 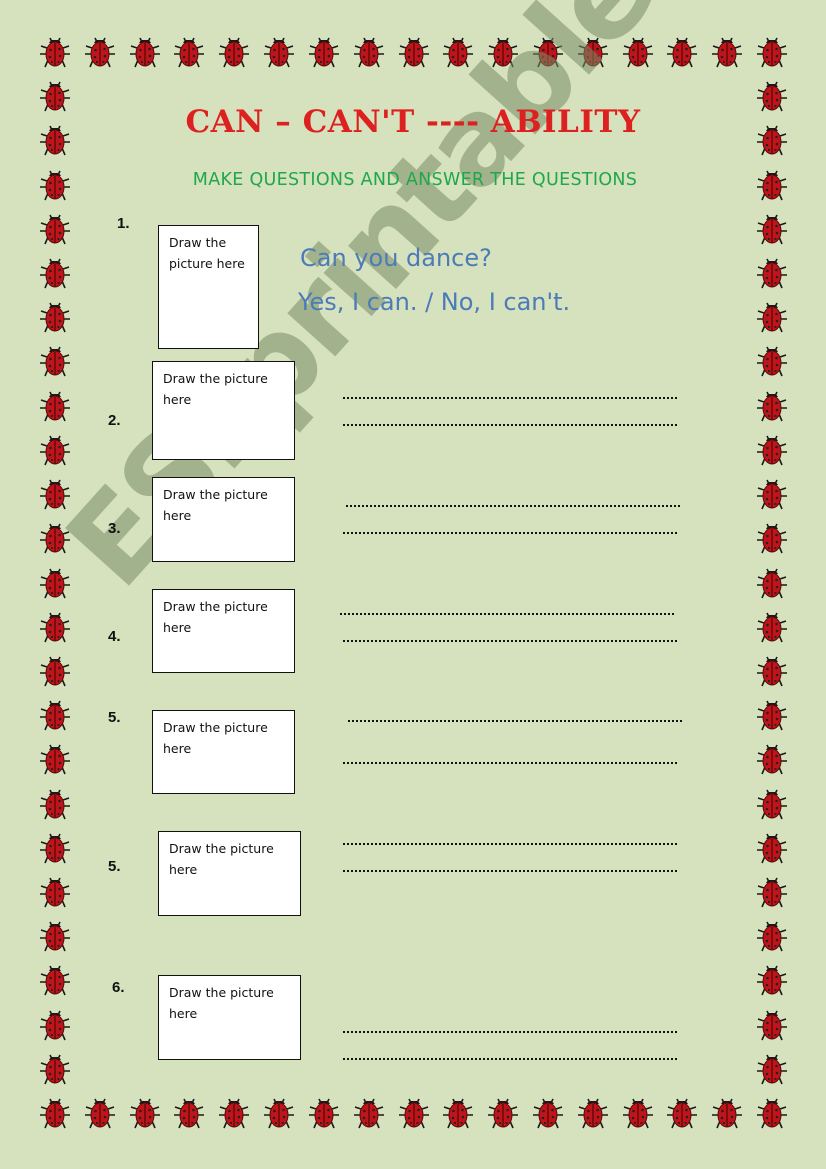 I want to click on item-number: 6., so click(x=118, y=987).